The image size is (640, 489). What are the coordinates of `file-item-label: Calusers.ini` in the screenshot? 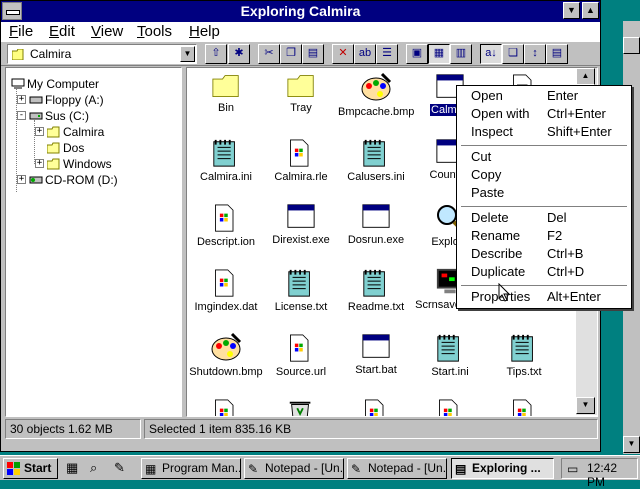 It's located at (376, 177).